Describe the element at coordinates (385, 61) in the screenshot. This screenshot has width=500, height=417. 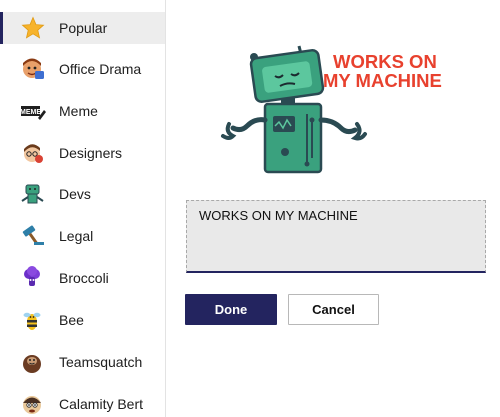
I see `sticker-caption-line1: WORKS ON` at that location.